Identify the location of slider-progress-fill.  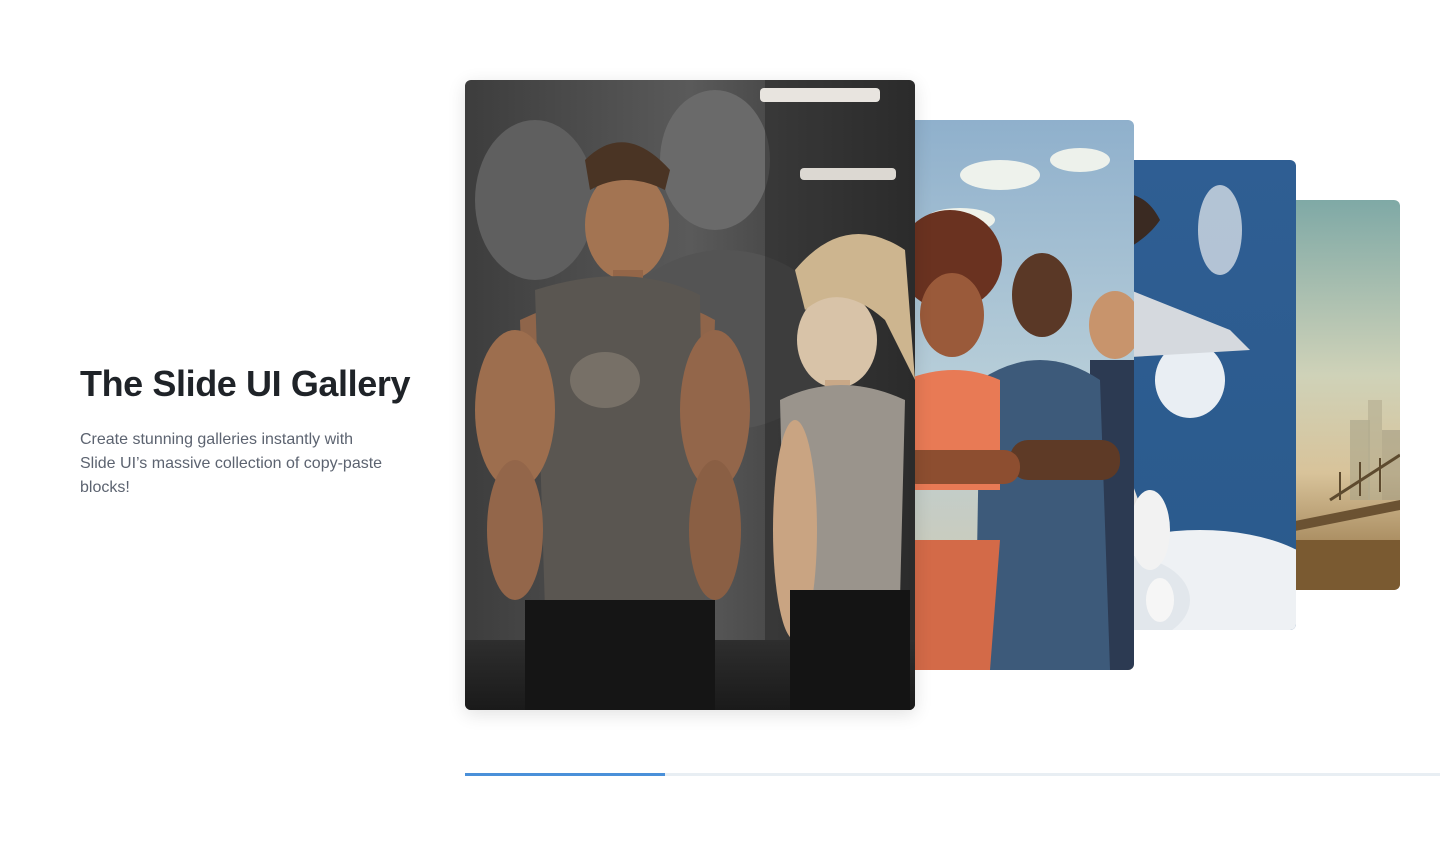
(565, 774).